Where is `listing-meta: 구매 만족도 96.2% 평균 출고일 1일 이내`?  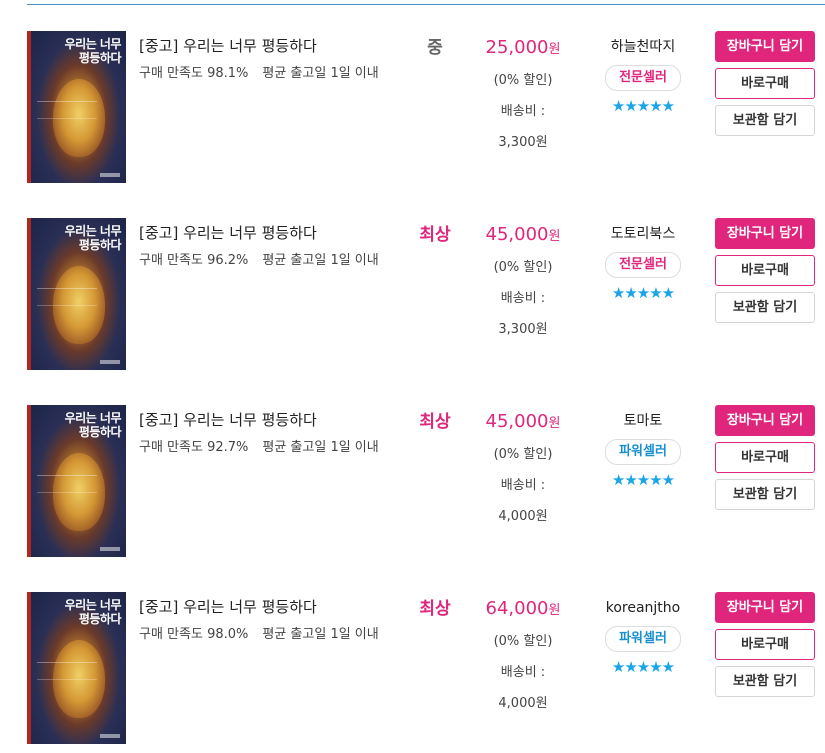
listing-meta: 구매 만족도 96.2% 평균 출고일 1일 이내 is located at coordinates (264, 261).